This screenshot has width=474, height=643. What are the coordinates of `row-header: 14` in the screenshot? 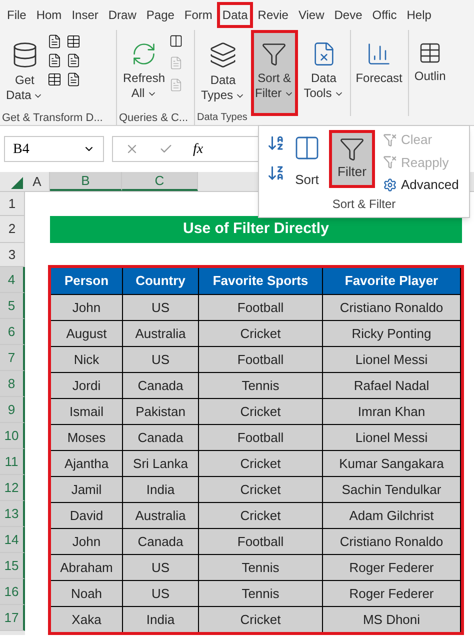 It's located at (12, 540).